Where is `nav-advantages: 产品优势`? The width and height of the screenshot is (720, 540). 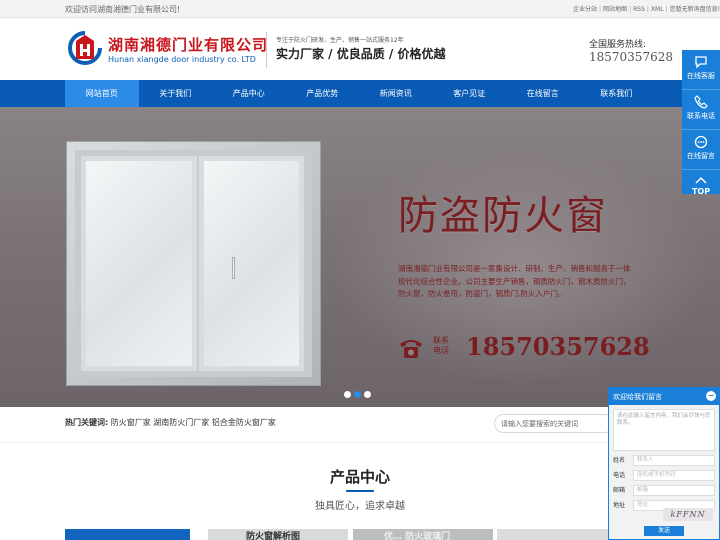
nav-advantages: 产品优势 is located at coordinates (323, 93).